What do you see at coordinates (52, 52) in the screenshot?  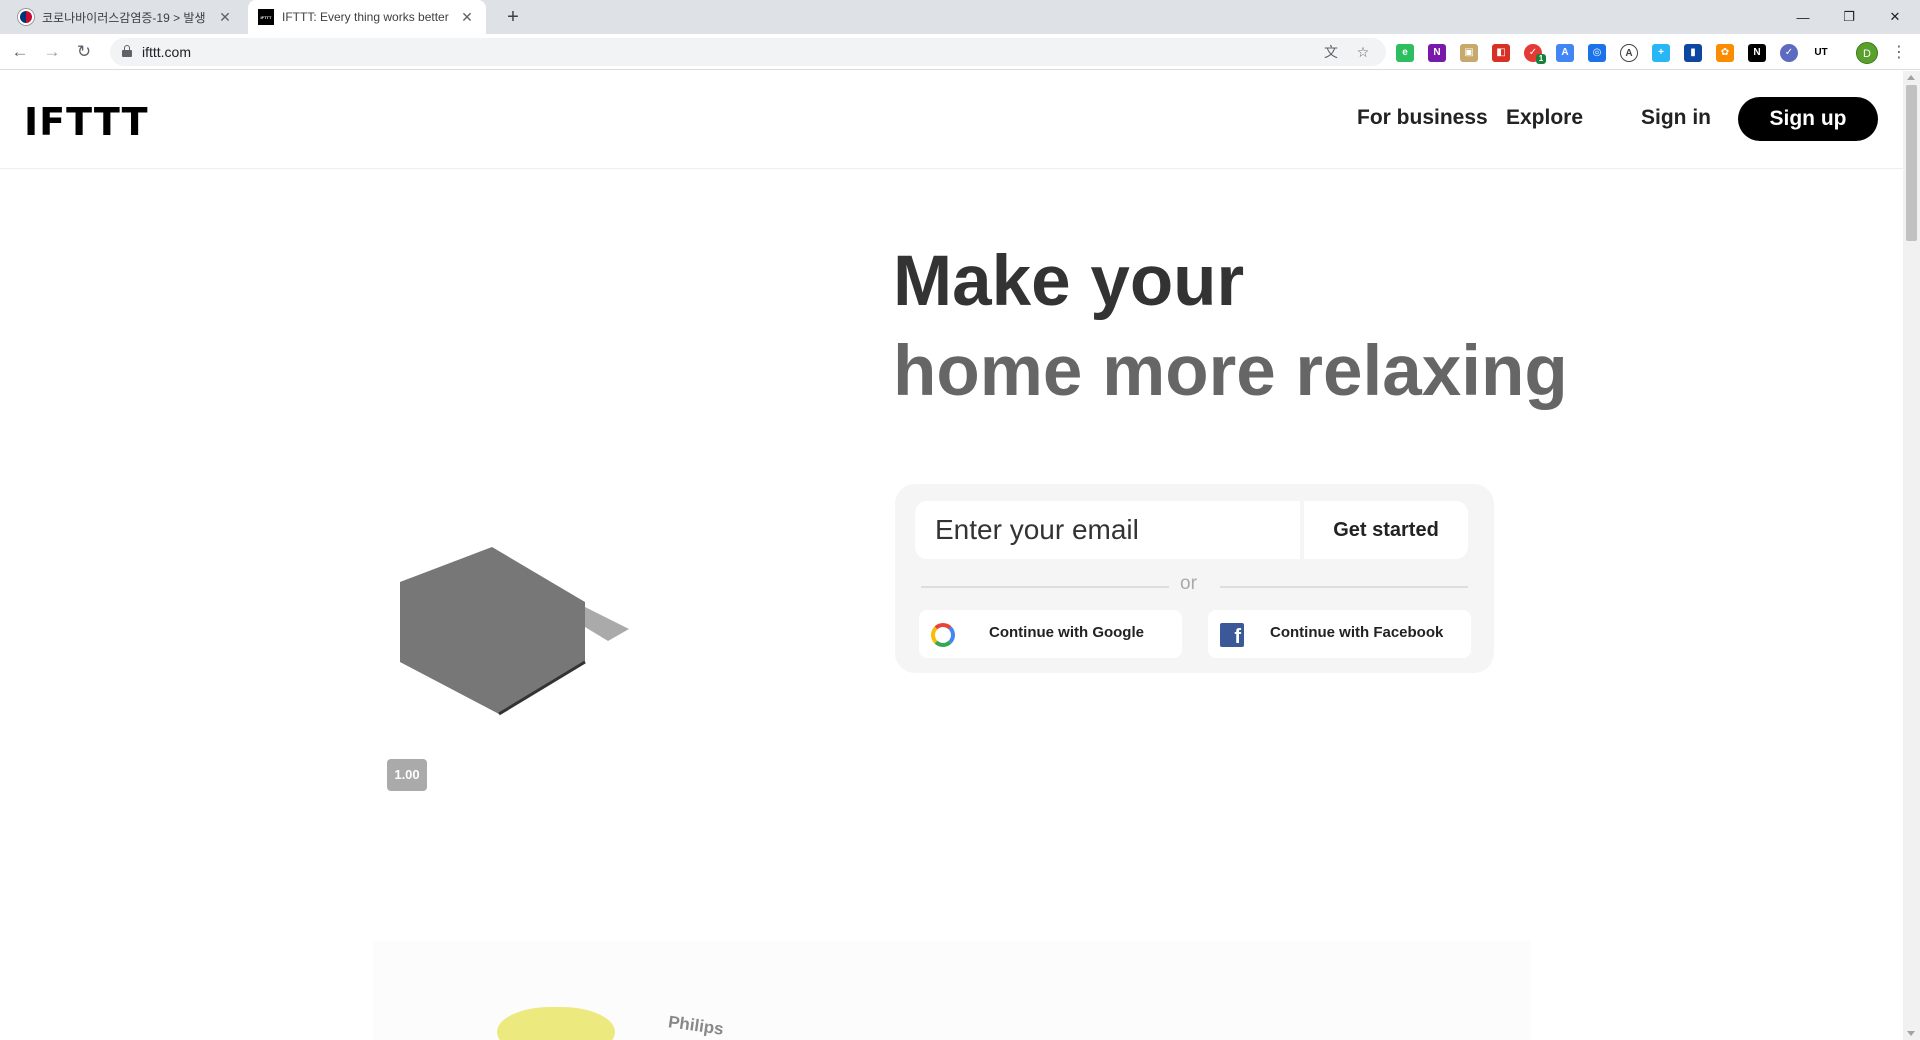 I see `forward-button: →` at bounding box center [52, 52].